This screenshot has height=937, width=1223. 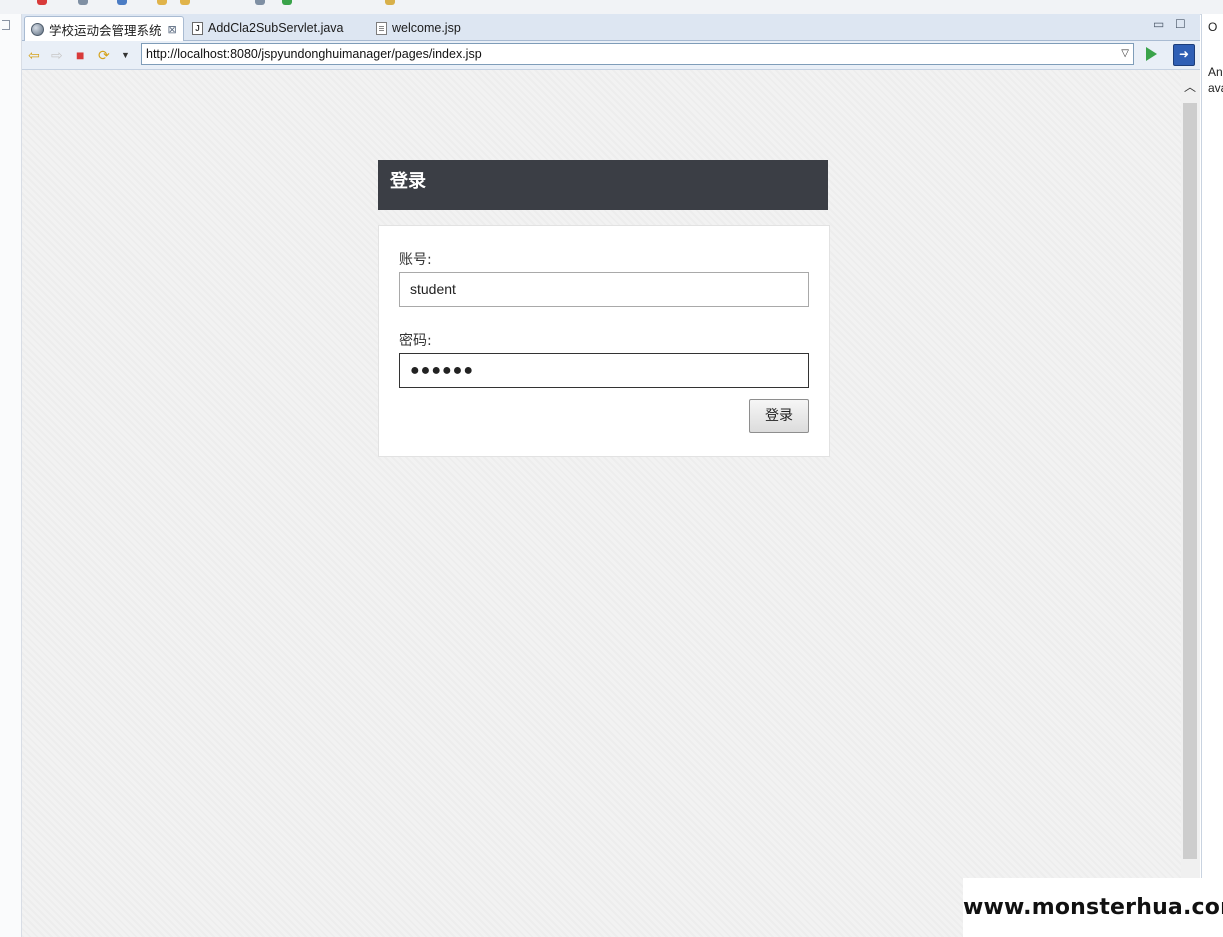 I want to click on login-title: 登录, so click(x=408, y=181).